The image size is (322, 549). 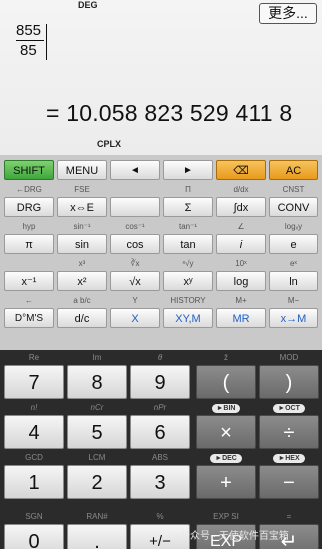 What do you see at coordinates (97, 407) in the screenshot?
I see `ncr-label: nCr` at bounding box center [97, 407].